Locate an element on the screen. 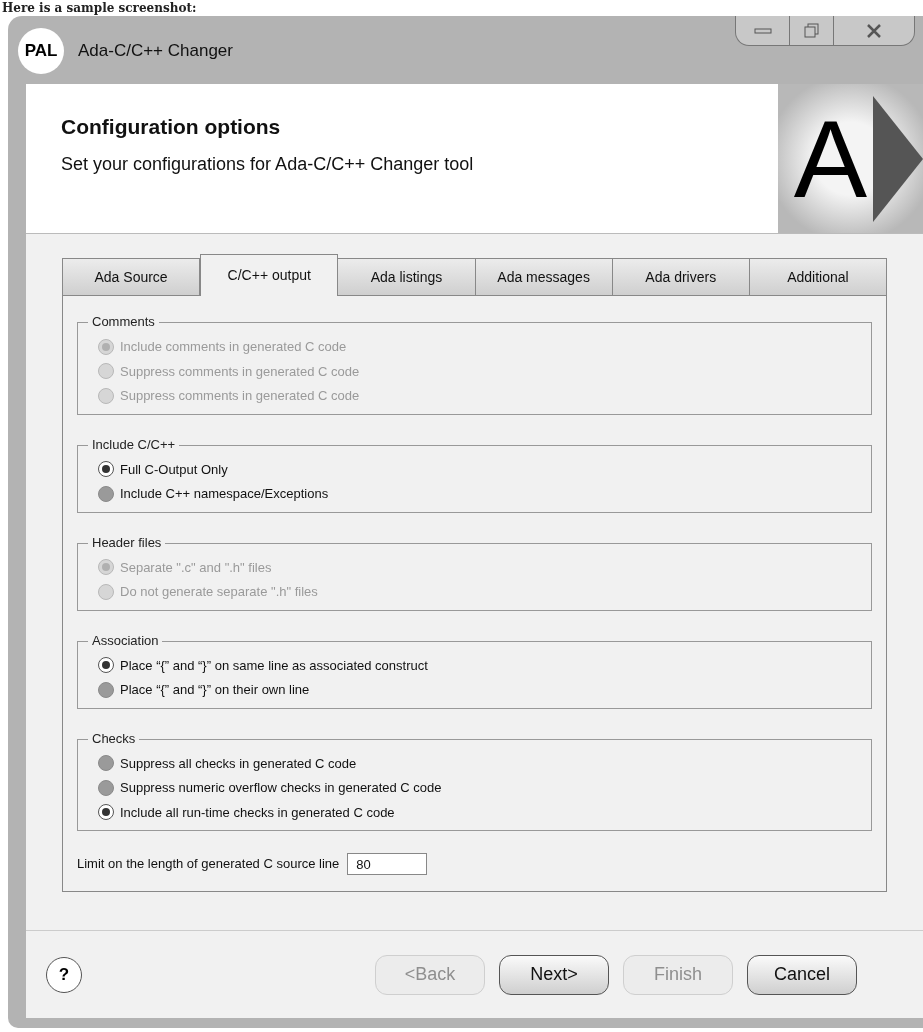 This screenshot has height=1032, width=923. window-title: Ada-C/C++ Changer is located at coordinates (155, 51).